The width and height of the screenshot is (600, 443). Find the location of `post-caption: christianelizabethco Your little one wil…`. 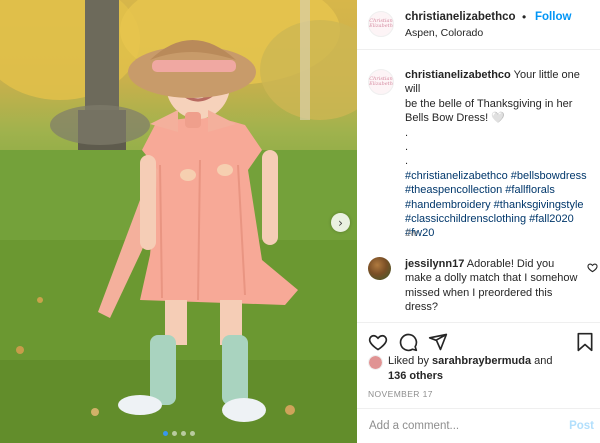

post-caption: christianelizabethco Your little one wil… is located at coordinates (501, 154).